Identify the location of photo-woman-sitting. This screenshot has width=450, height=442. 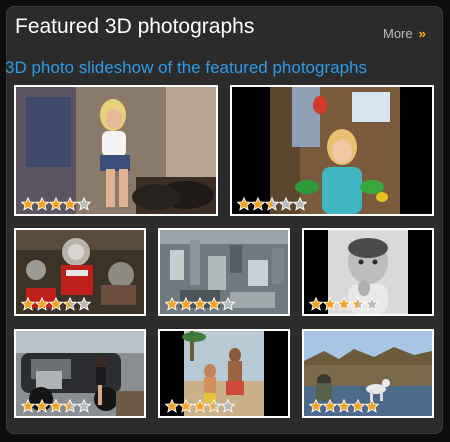
(116, 150).